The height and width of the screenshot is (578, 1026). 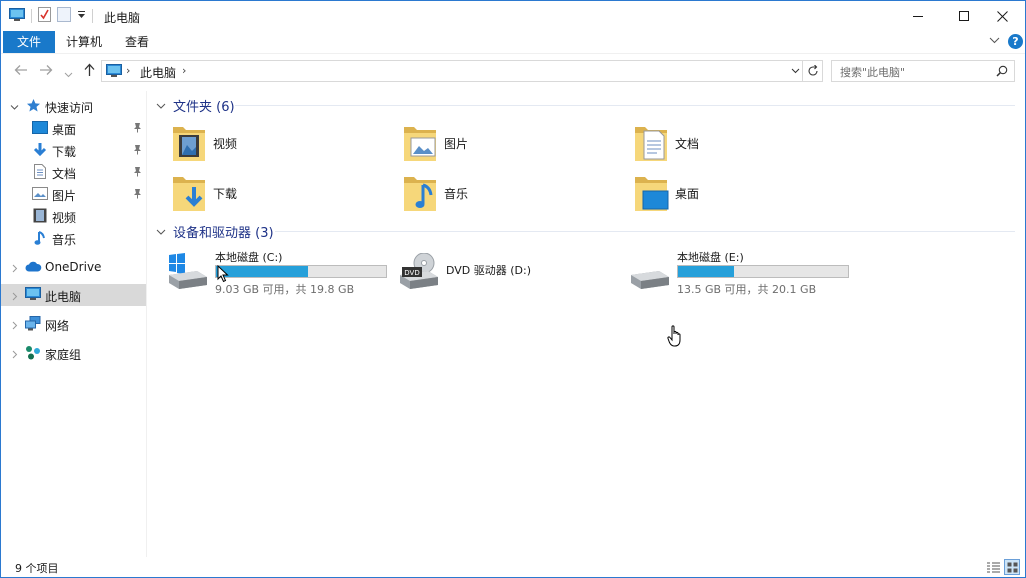 I want to click on refresh-button, so click(x=812, y=71).